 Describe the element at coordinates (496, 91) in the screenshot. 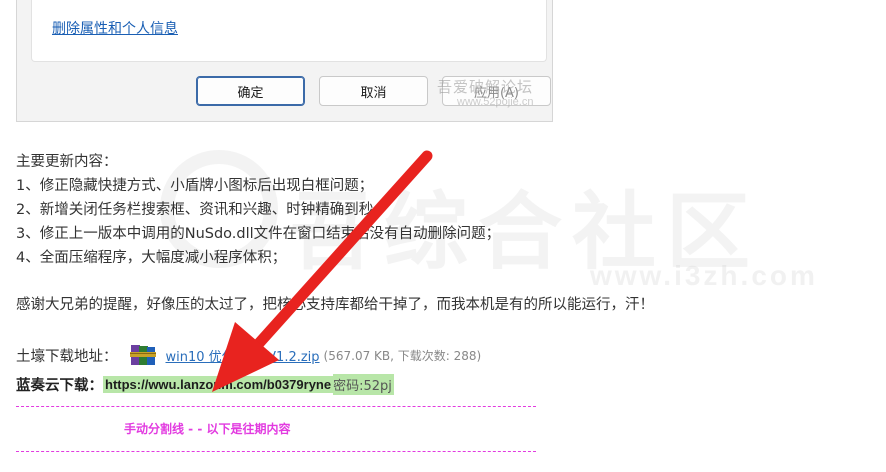

I see `apply-button: 应用(A)` at that location.